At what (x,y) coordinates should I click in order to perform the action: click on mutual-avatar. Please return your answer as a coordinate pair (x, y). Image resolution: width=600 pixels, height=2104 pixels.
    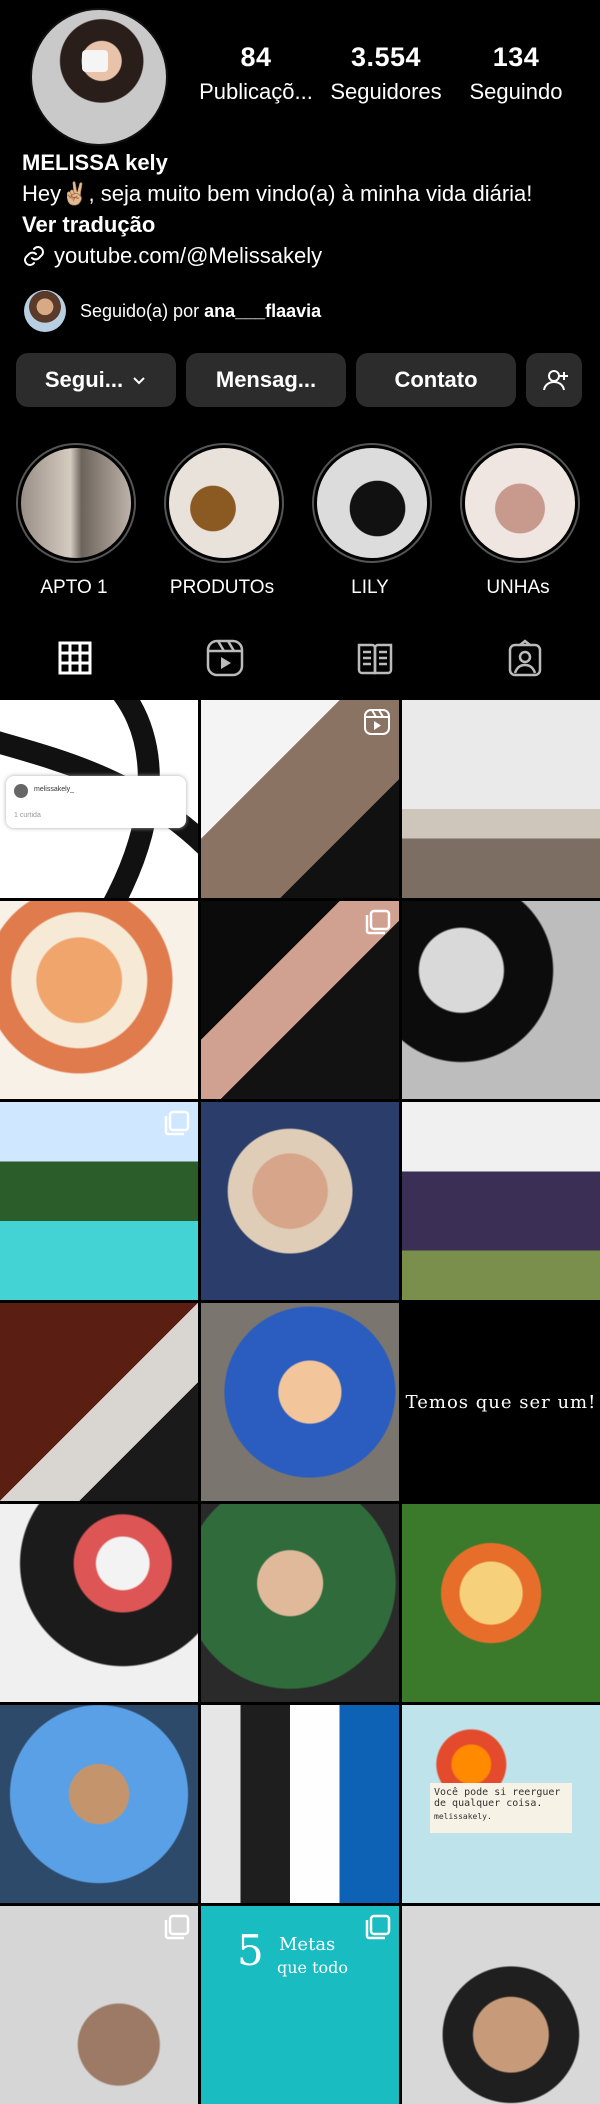
    Looking at the image, I should click on (45, 311).